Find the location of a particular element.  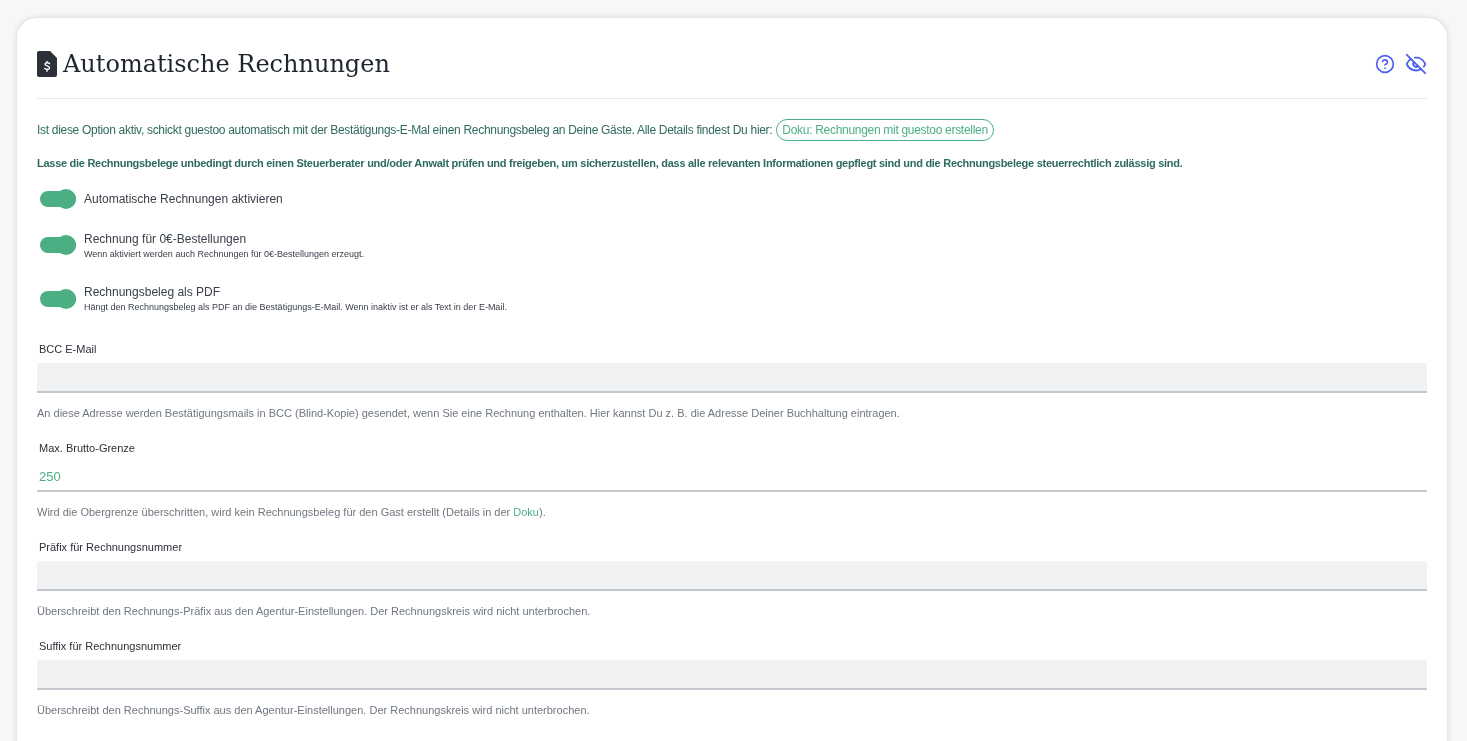

hidden-eye-icon is located at coordinates (1416, 64).